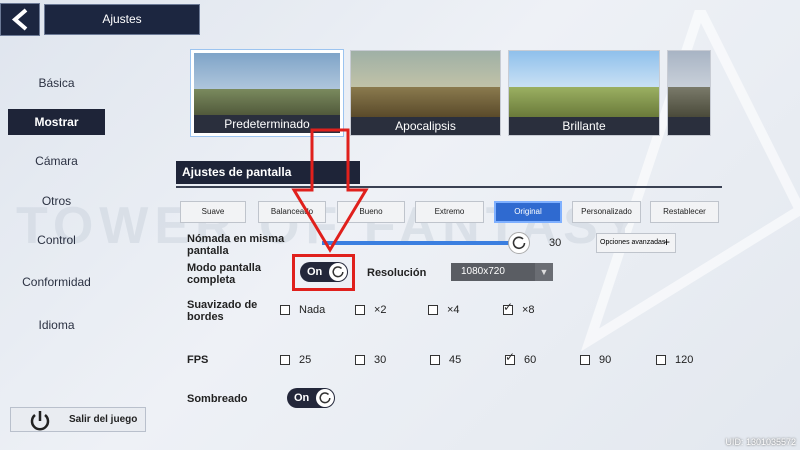 The width and height of the screenshot is (800, 450). I want to click on preset-label: Brillante, so click(584, 126).